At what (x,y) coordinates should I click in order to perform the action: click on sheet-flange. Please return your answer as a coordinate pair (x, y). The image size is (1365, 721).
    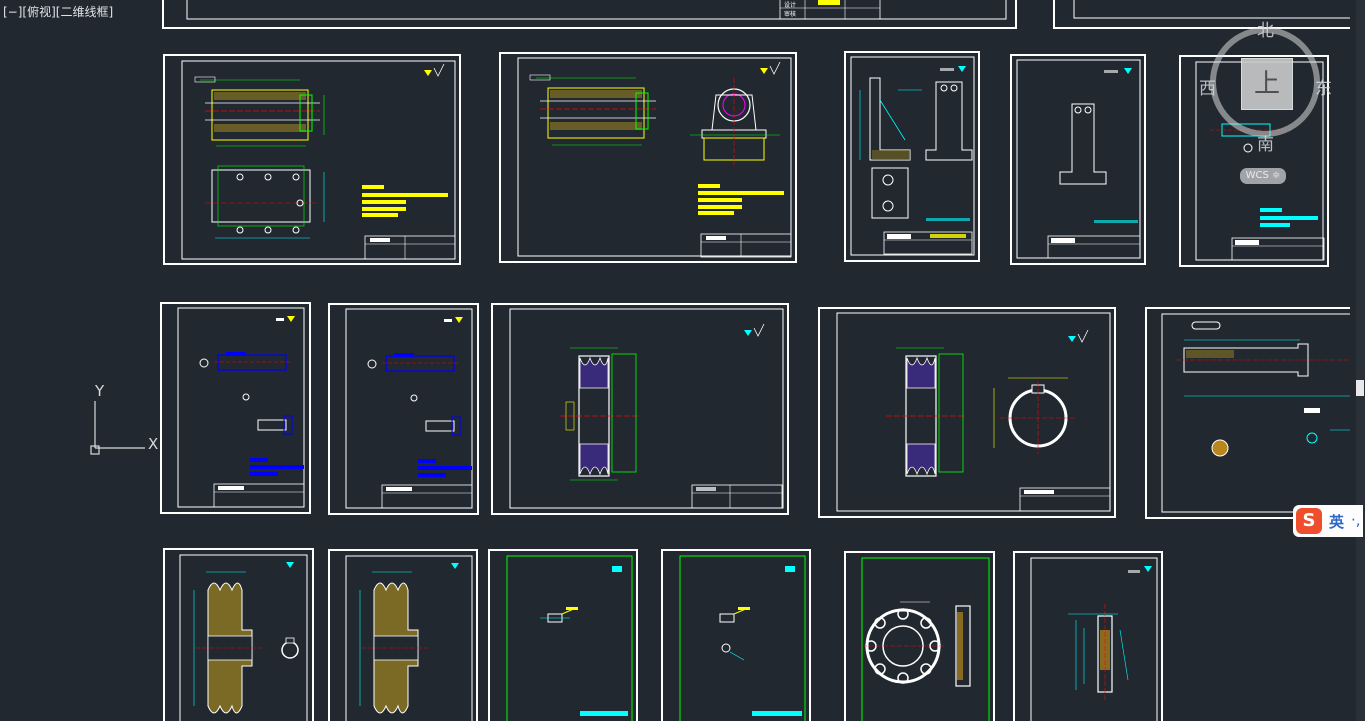
    Looking at the image, I should click on (919, 636).